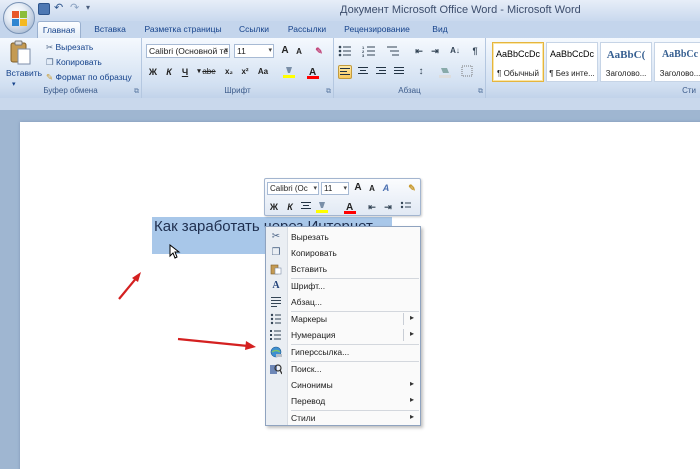 This screenshot has width=700, height=469. I want to click on increase-indent-icon: ⇥, so click(435, 51).